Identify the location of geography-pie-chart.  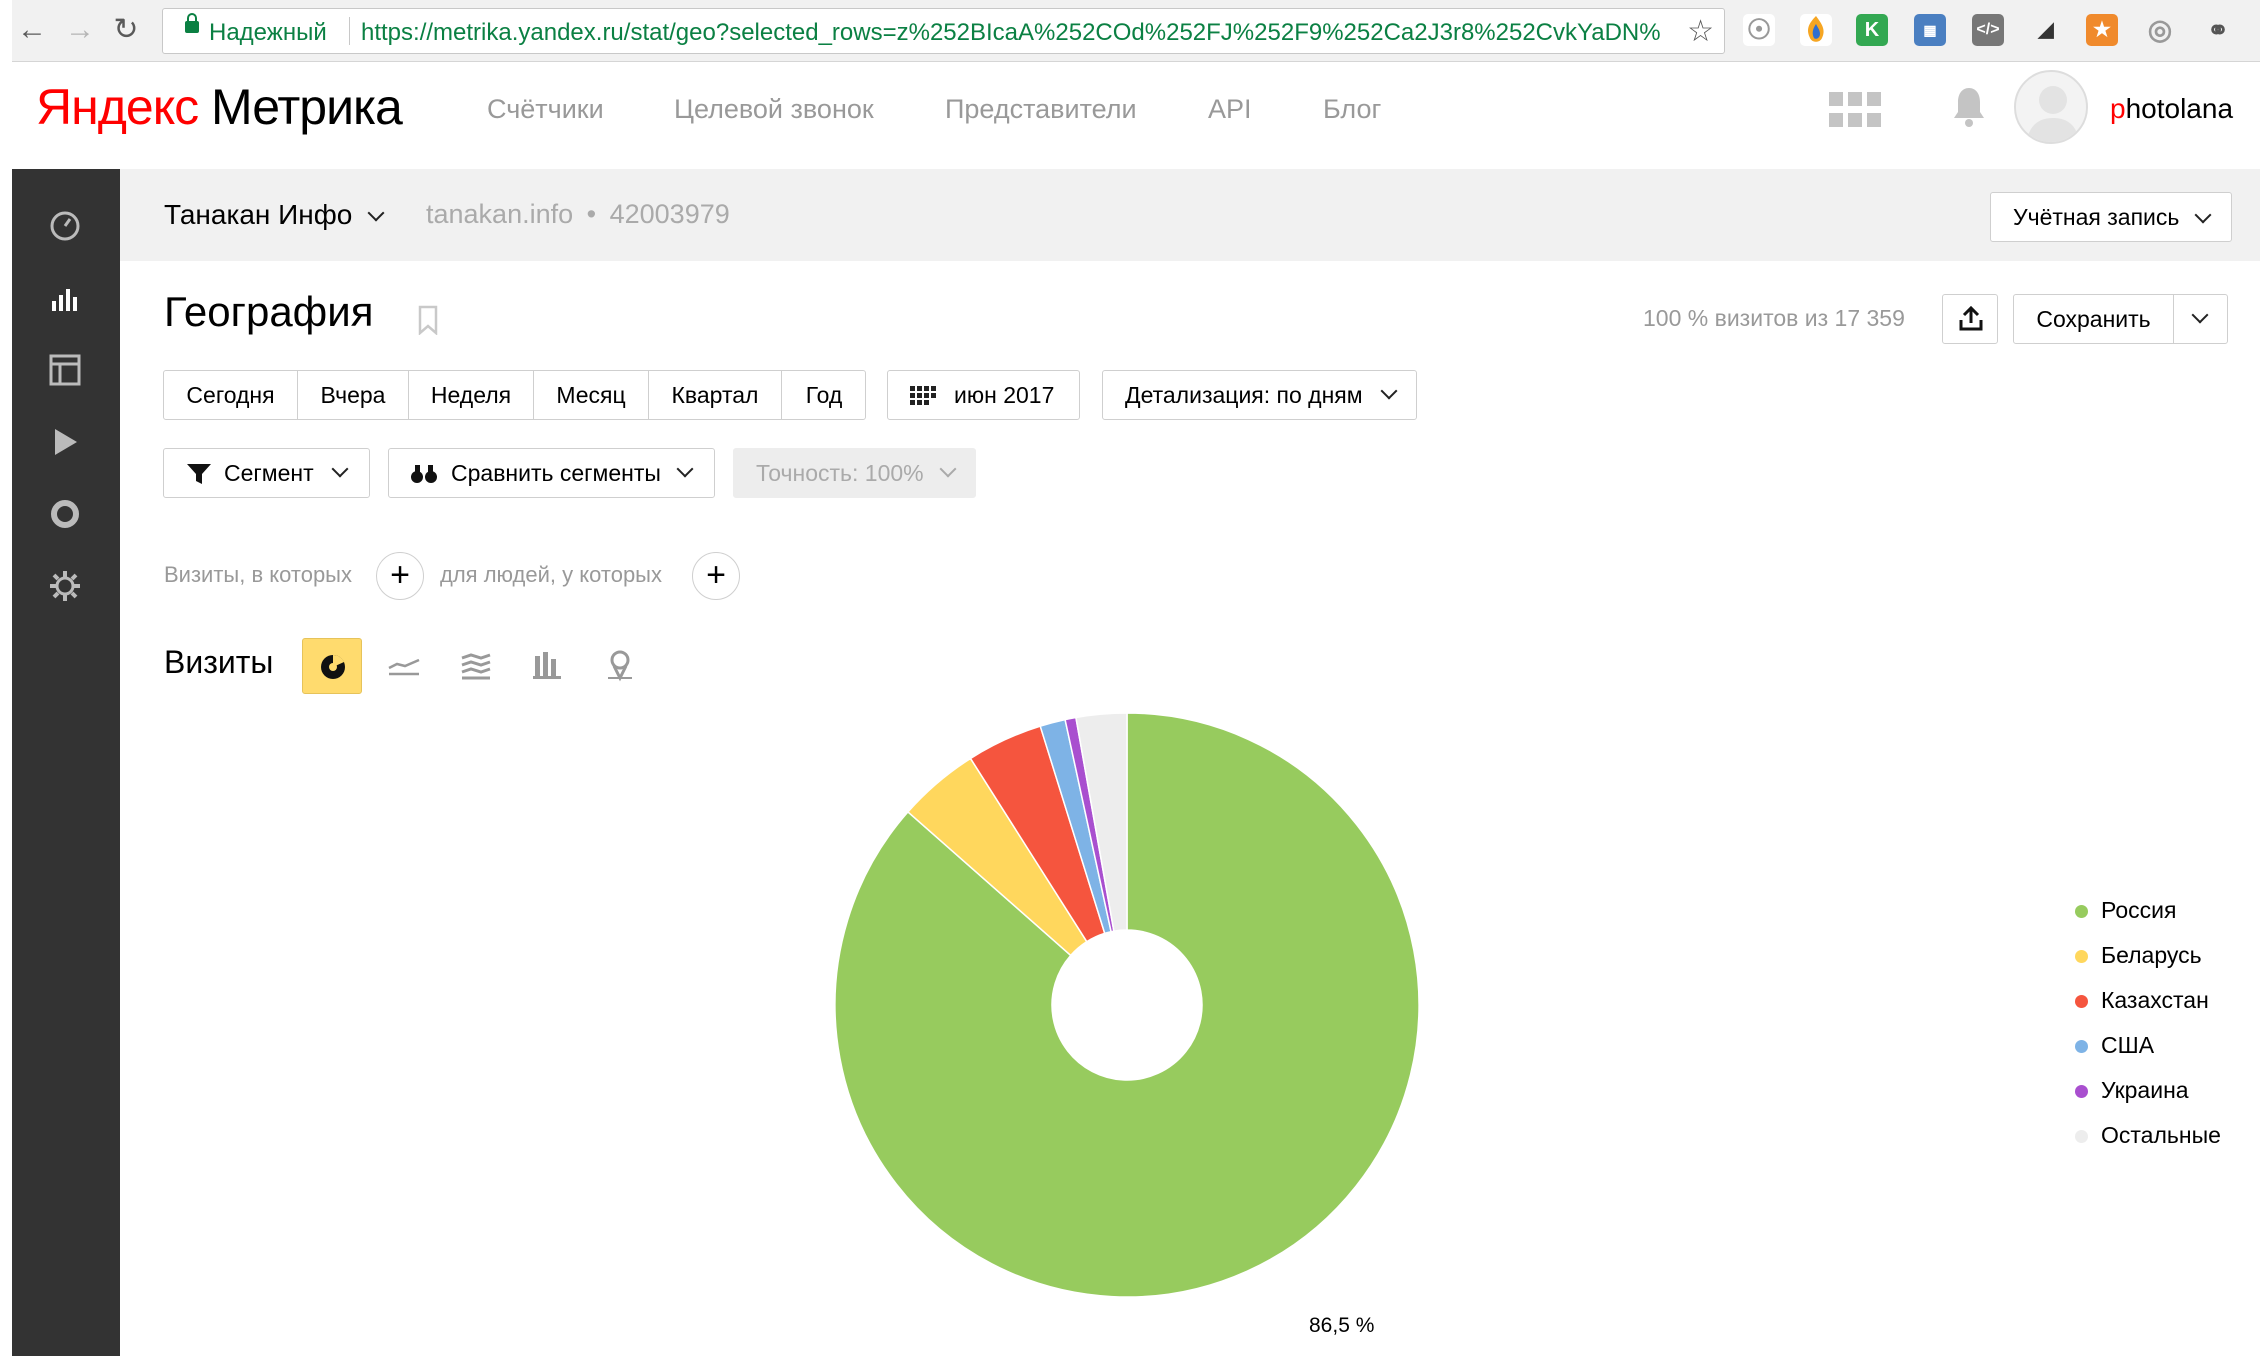
(1127, 1005).